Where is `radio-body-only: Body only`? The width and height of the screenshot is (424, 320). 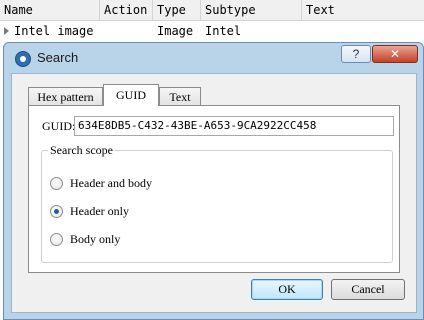 radio-body-only: Body only is located at coordinates (85, 239).